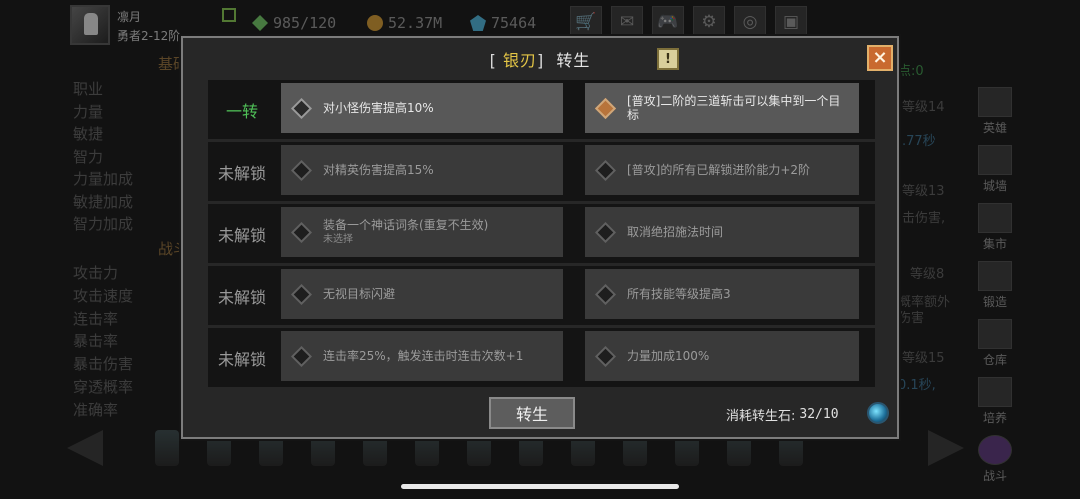  What do you see at coordinates (734, 108) in the screenshot?
I see `option-text: [普攻]二阶的三道斩击可以集中到一个目标` at bounding box center [734, 108].